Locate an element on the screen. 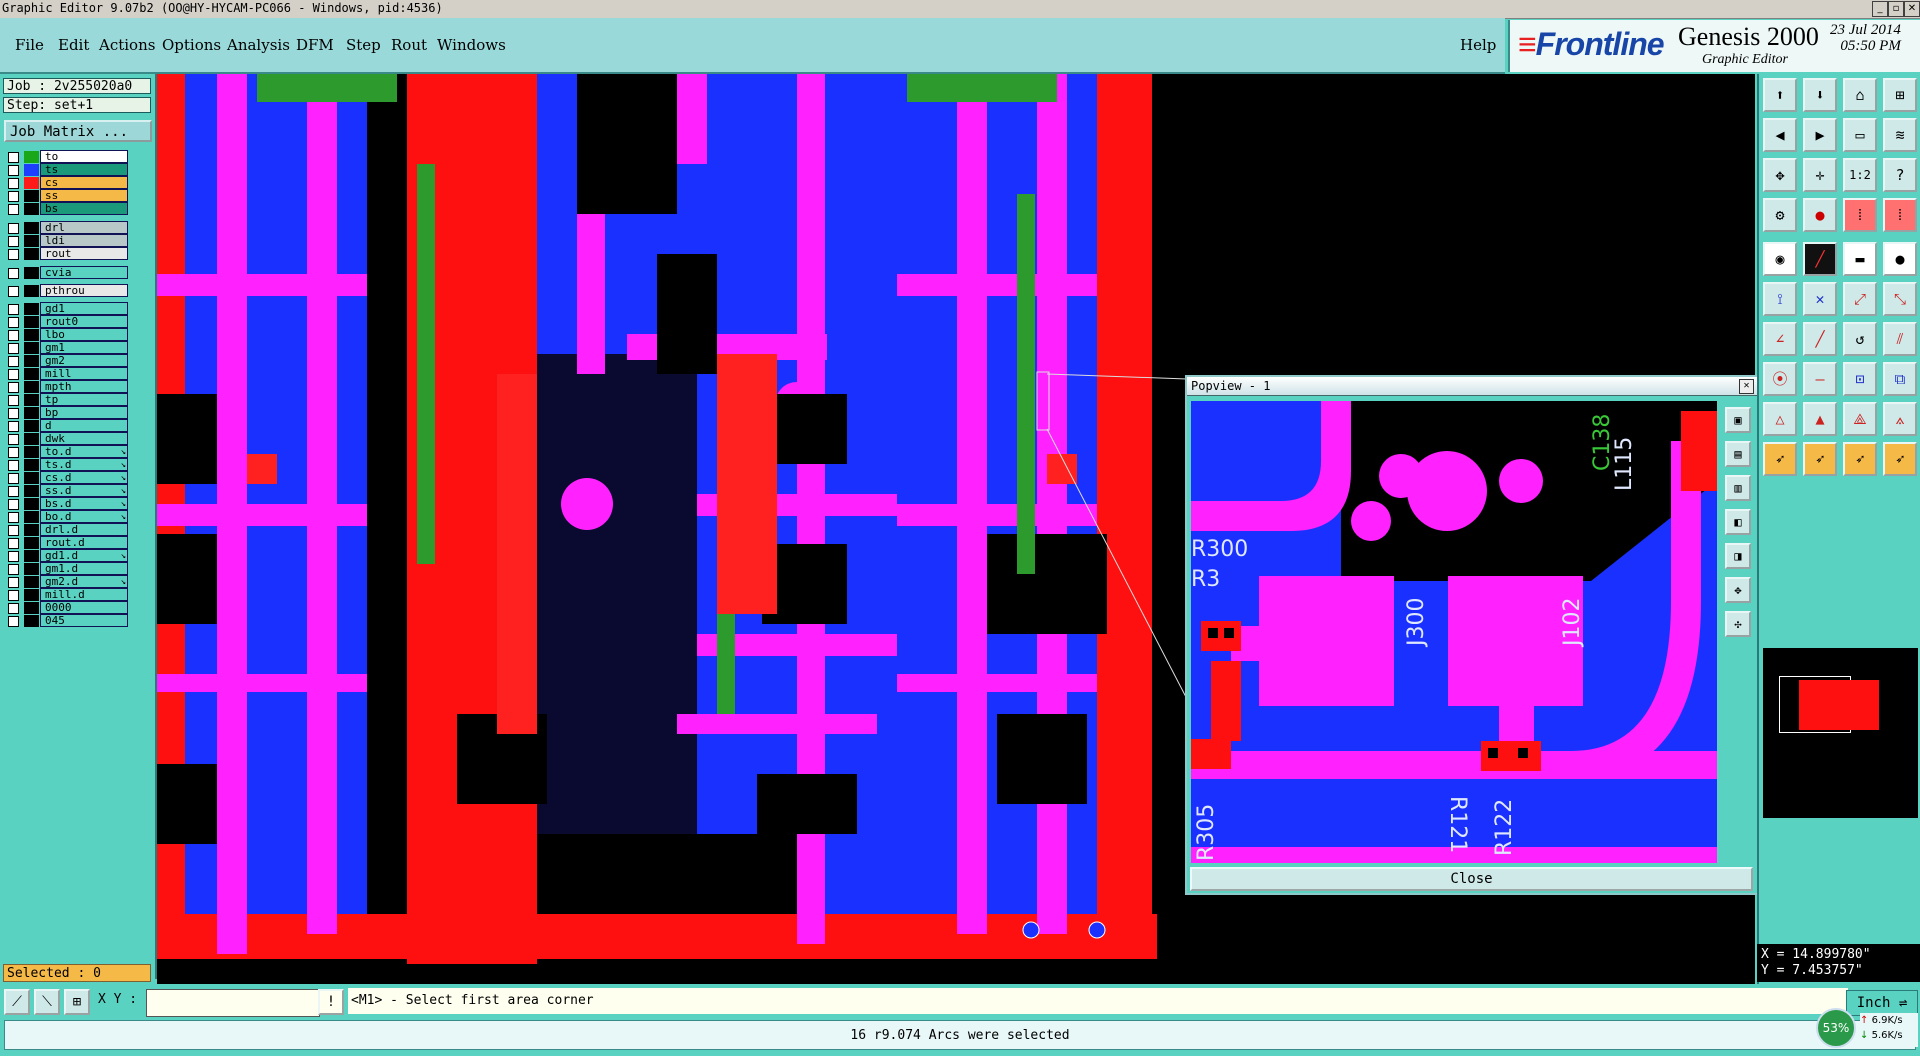  layer-name: to is located at coordinates (84, 156).